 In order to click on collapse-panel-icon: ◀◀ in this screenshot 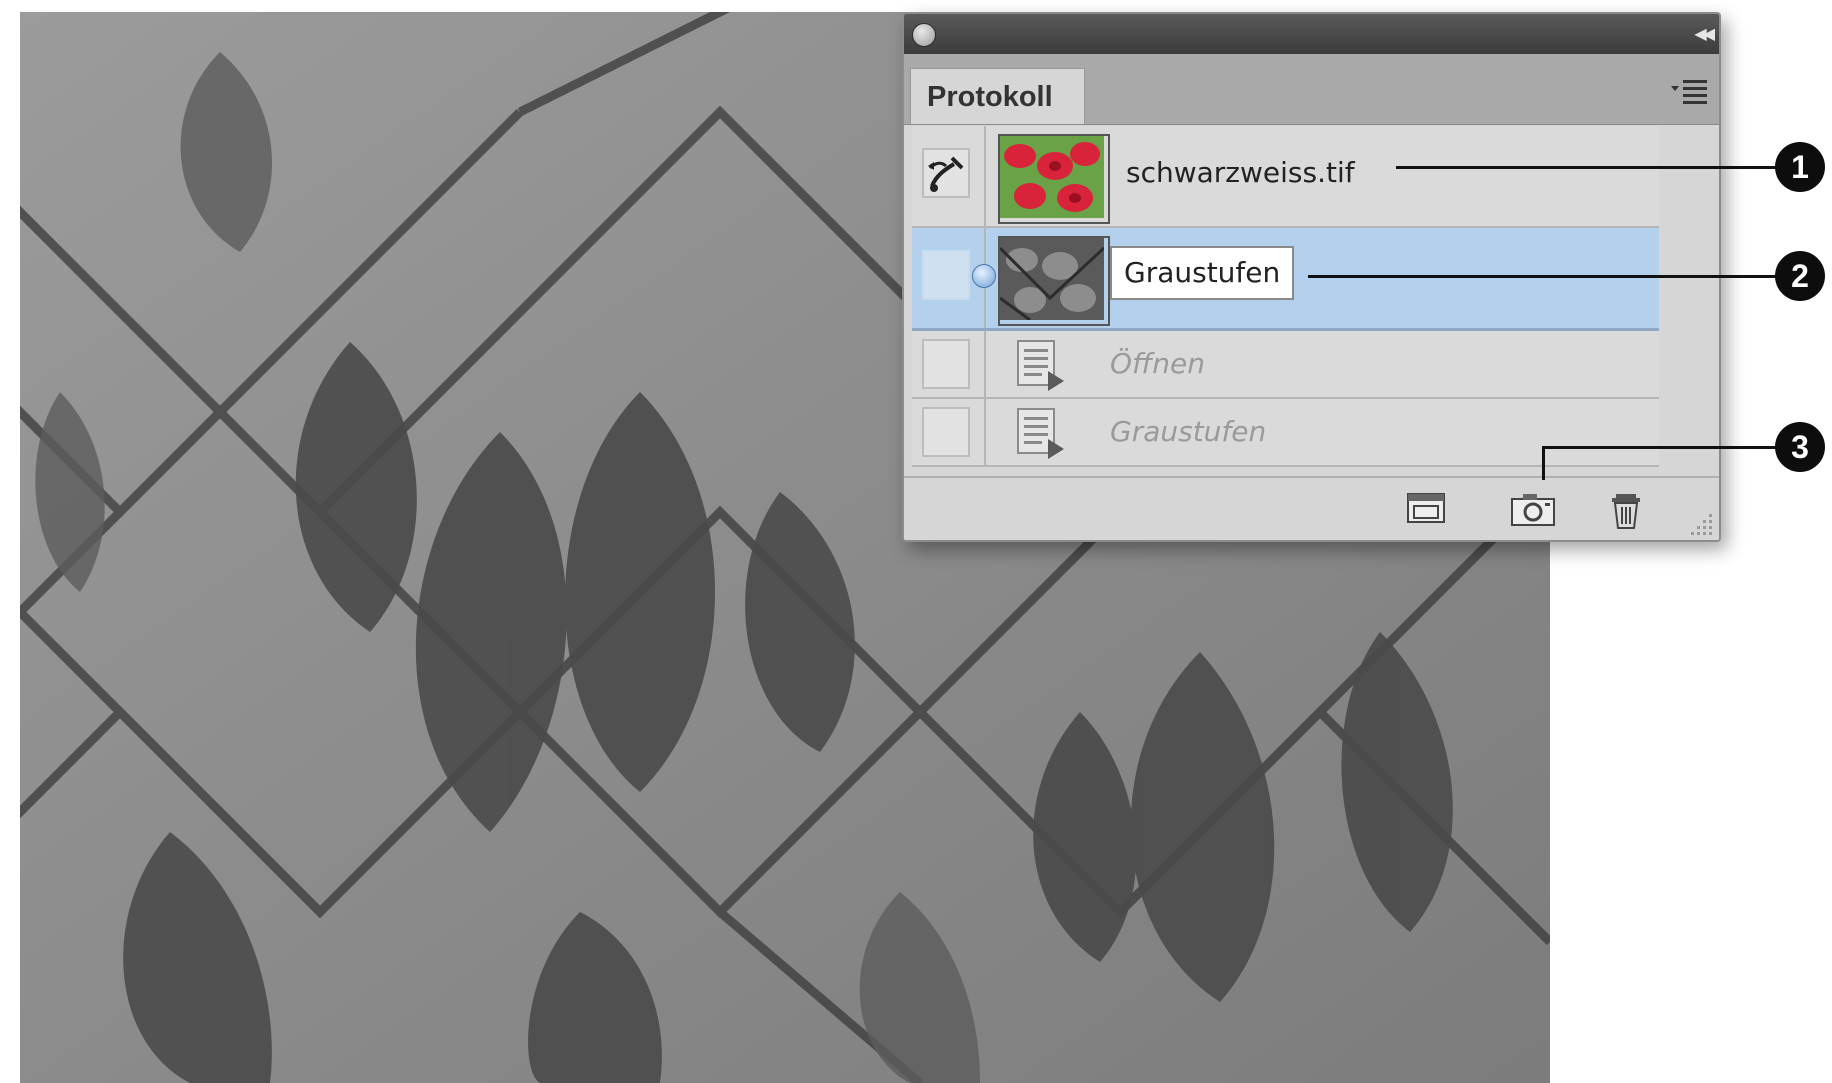, I will do `click(1704, 33)`.